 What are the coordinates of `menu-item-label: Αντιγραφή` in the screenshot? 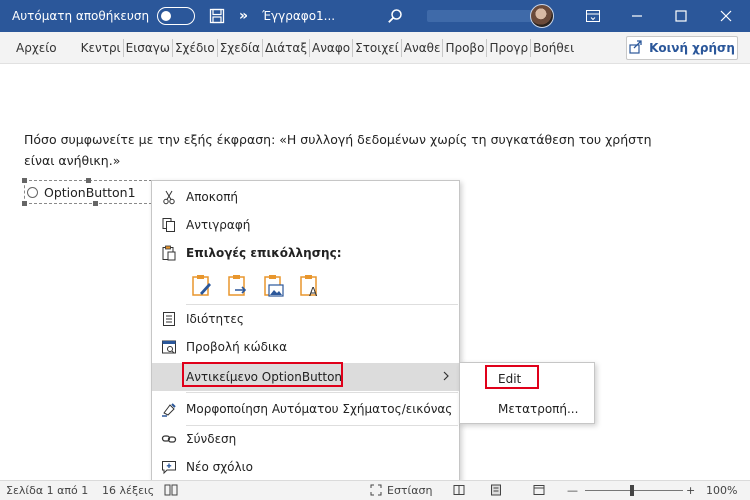 It's located at (218, 225).